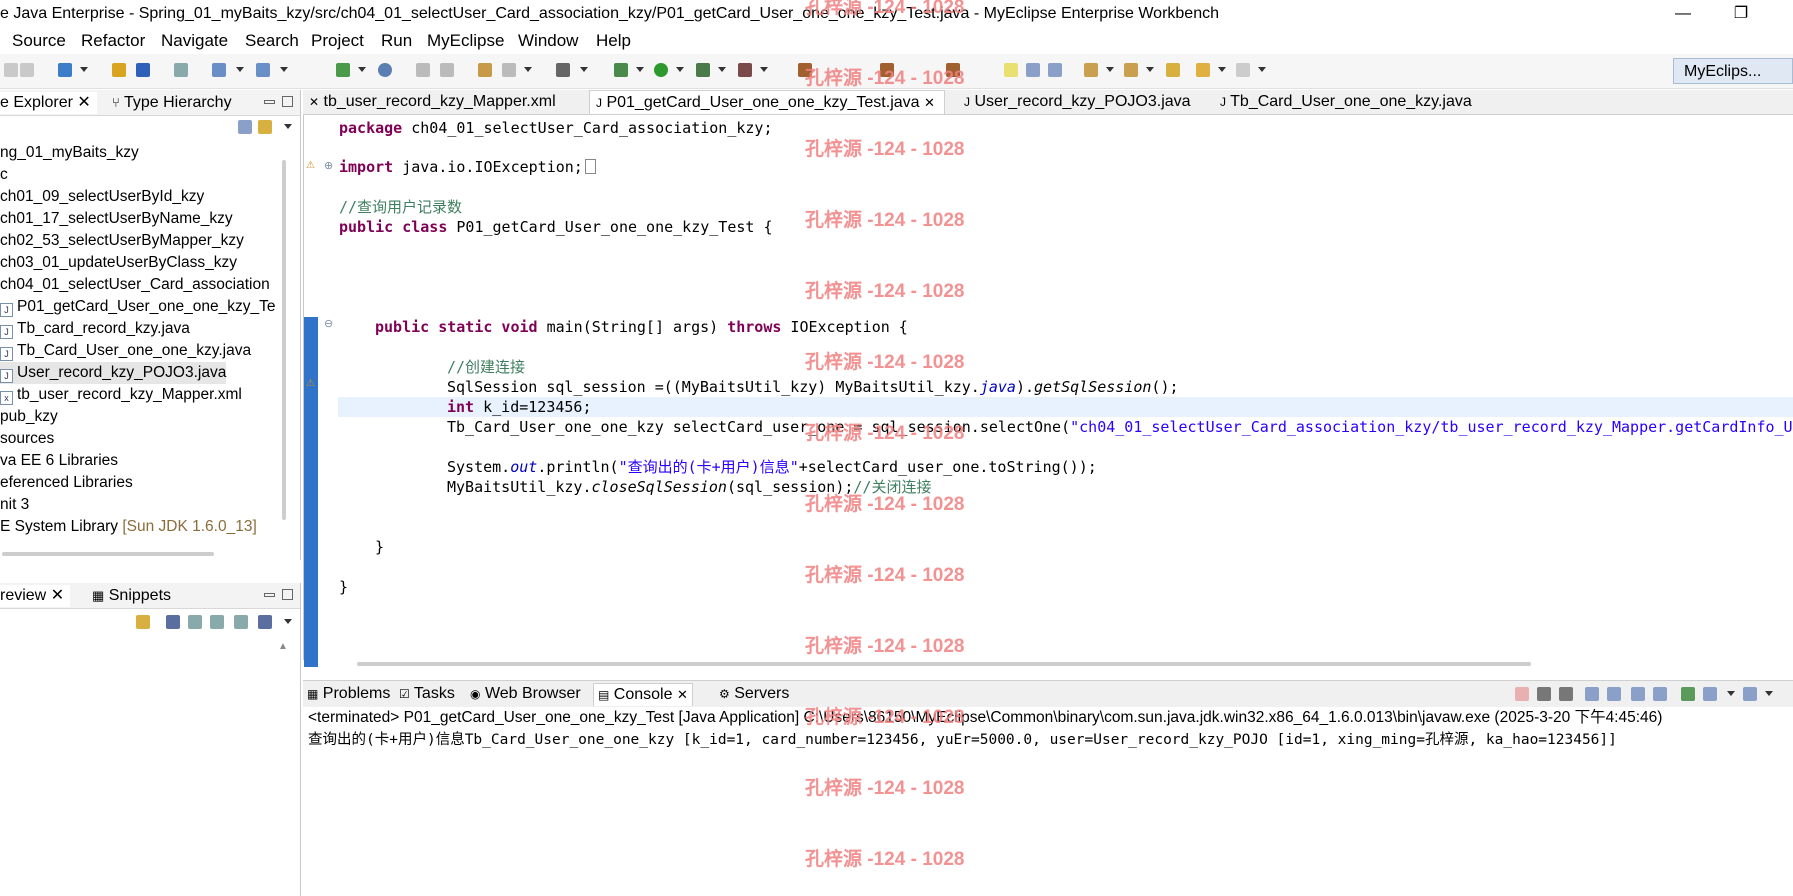 Image resolution: width=1793 pixels, height=896 pixels. I want to click on highlight-icon, so click(1011, 70).